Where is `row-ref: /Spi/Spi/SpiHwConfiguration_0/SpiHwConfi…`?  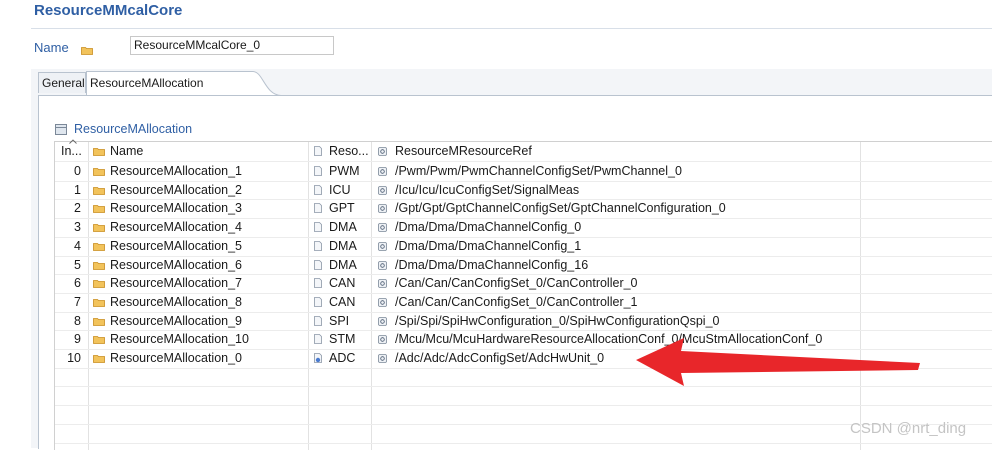
row-ref: /Spi/Spi/SpiHwConfiguration_0/SpiHwConfi… is located at coordinates (557, 320).